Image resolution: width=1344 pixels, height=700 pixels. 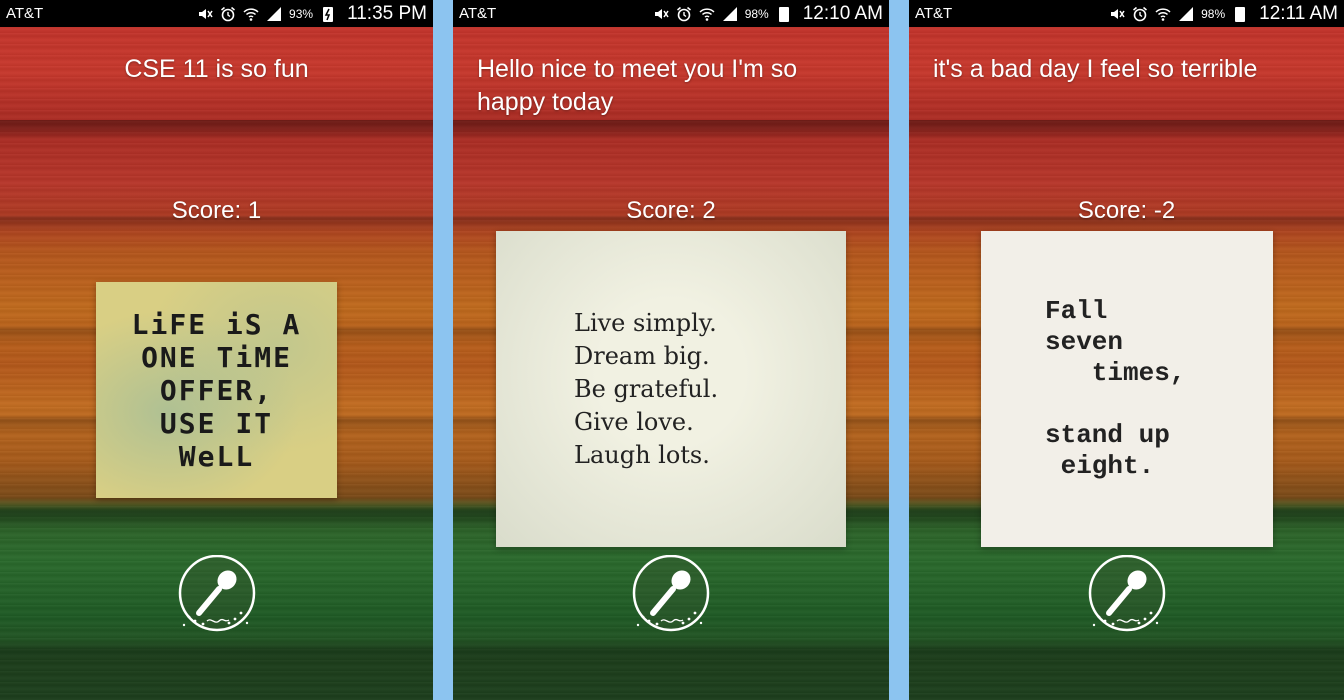 I want to click on quote-line: Live simply., so click(x=645, y=322).